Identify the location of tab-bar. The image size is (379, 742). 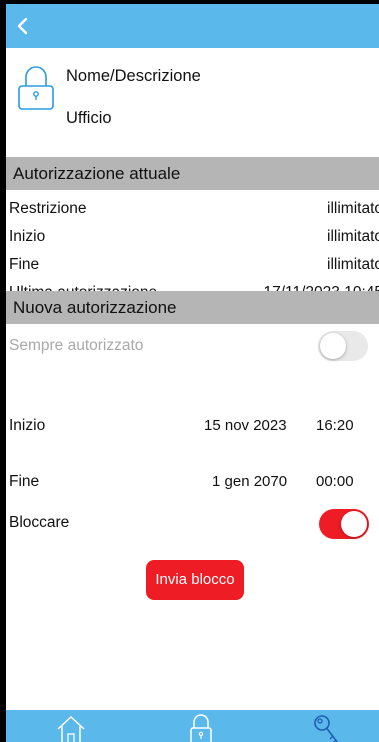
(192, 726).